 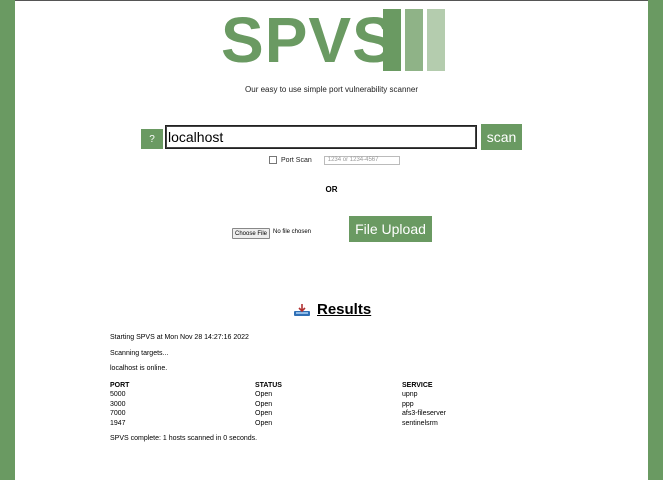 What do you see at coordinates (361, 160) in the screenshot?
I see `port-range-input: 1234 or 1234-4567` at bounding box center [361, 160].